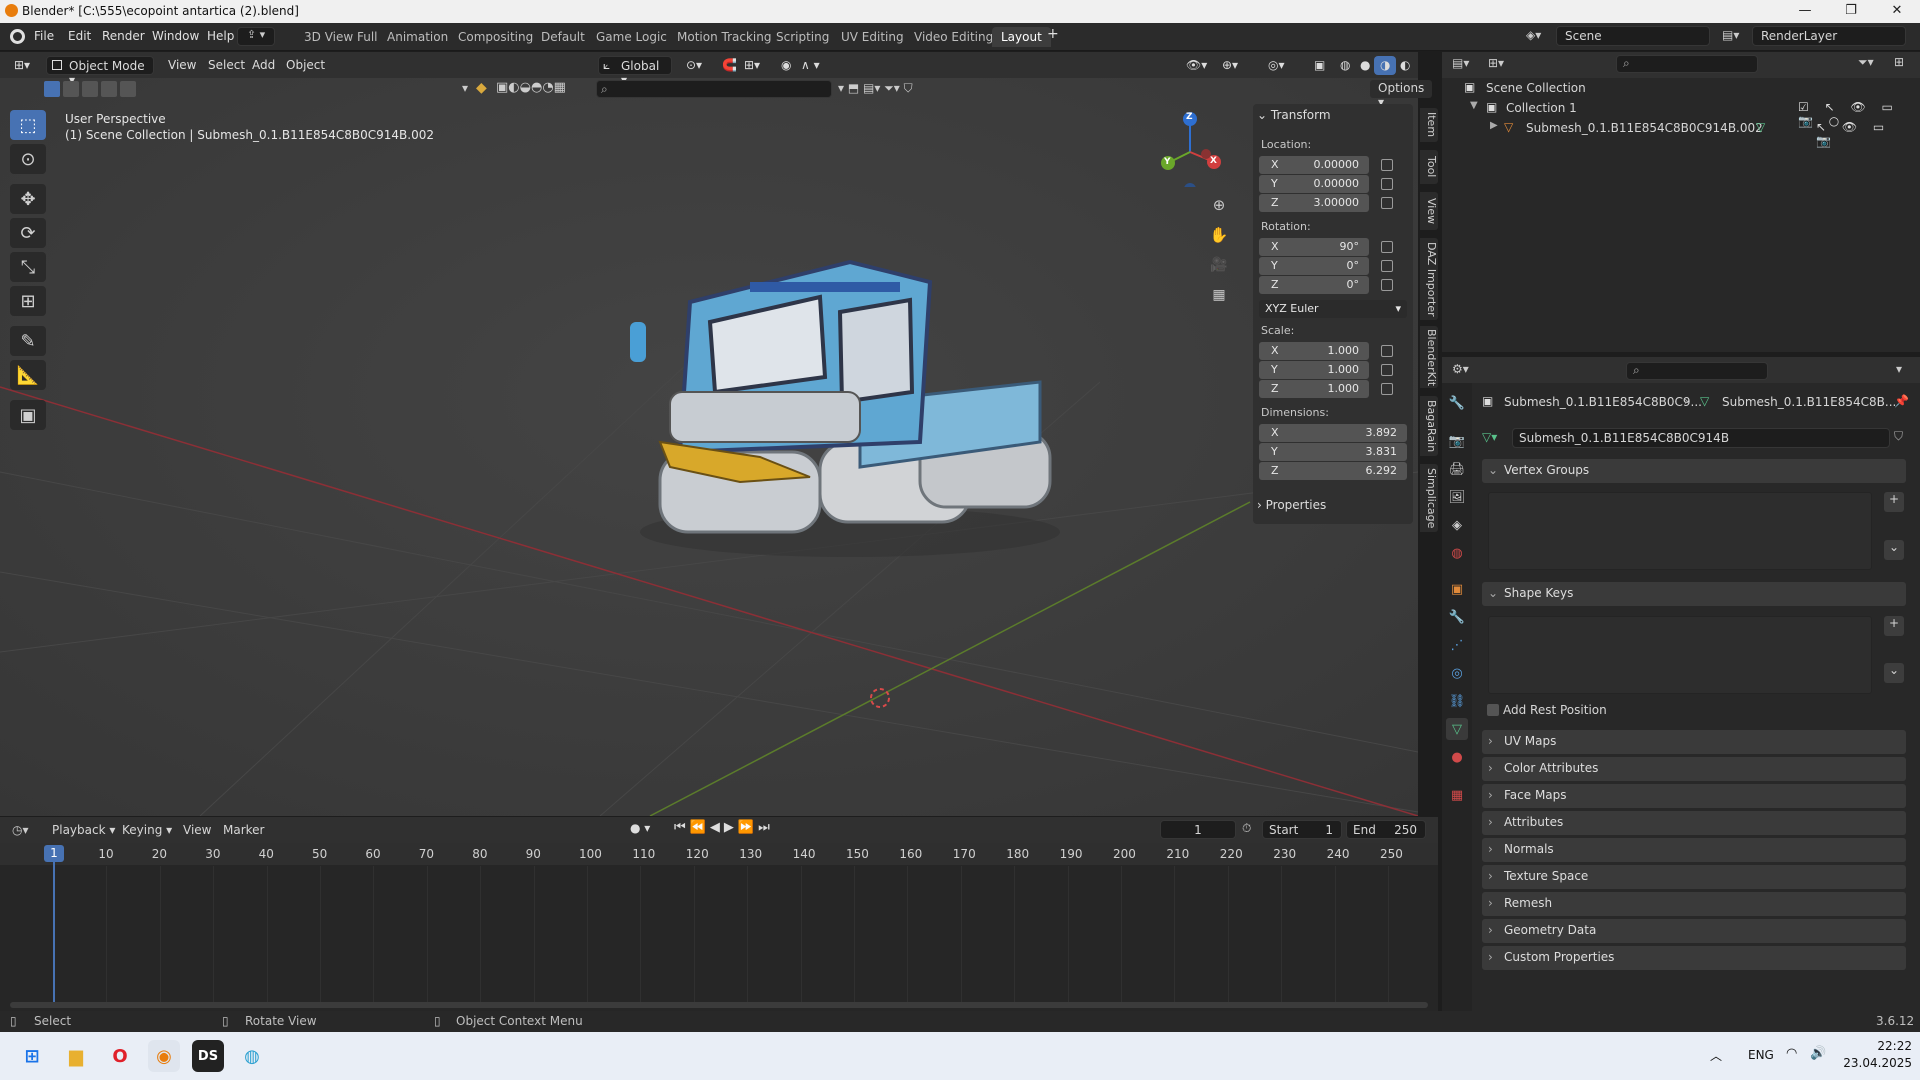 The height and width of the screenshot is (1080, 1920). What do you see at coordinates (850, 407) in the screenshot?
I see `truck-model` at bounding box center [850, 407].